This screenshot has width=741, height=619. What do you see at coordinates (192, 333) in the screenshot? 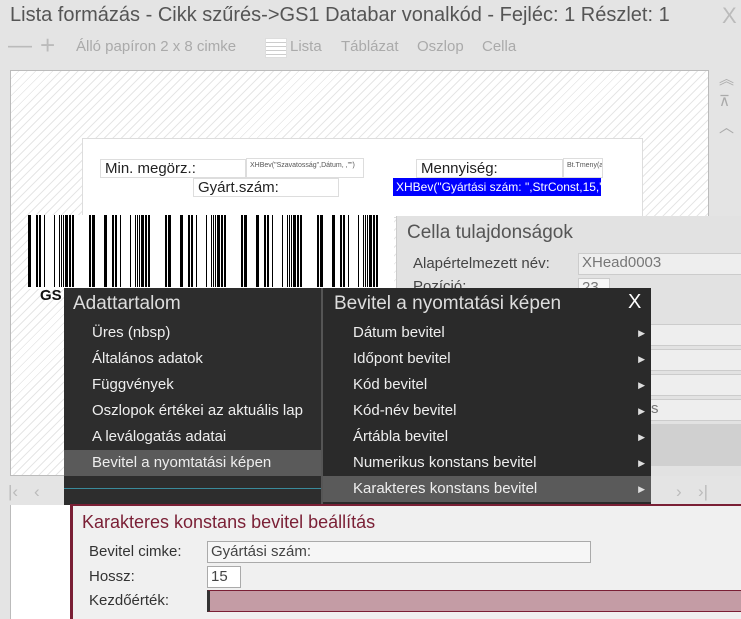
I see `menu-item-empty: Üres (nbsp)` at bounding box center [192, 333].